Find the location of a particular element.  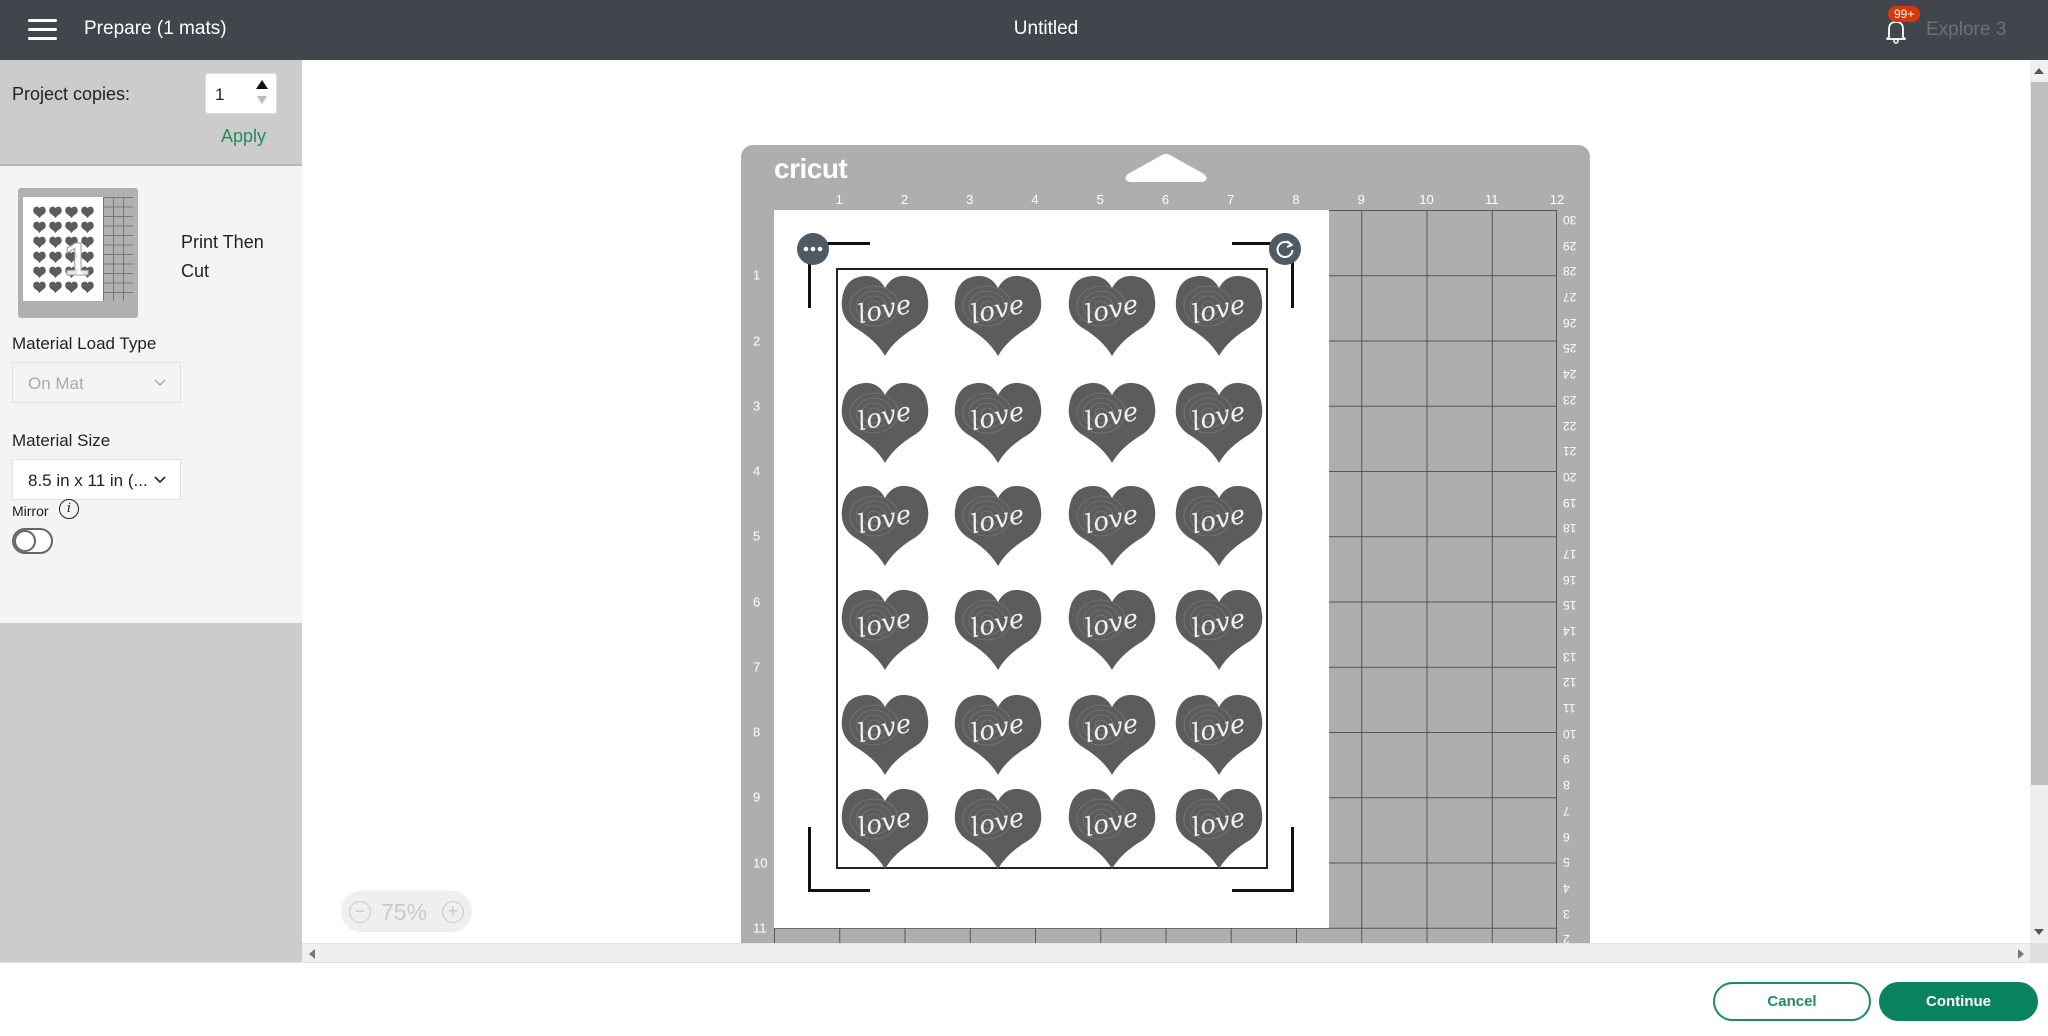

right-ruler-cm-label: 17 is located at coordinates (1570, 553).